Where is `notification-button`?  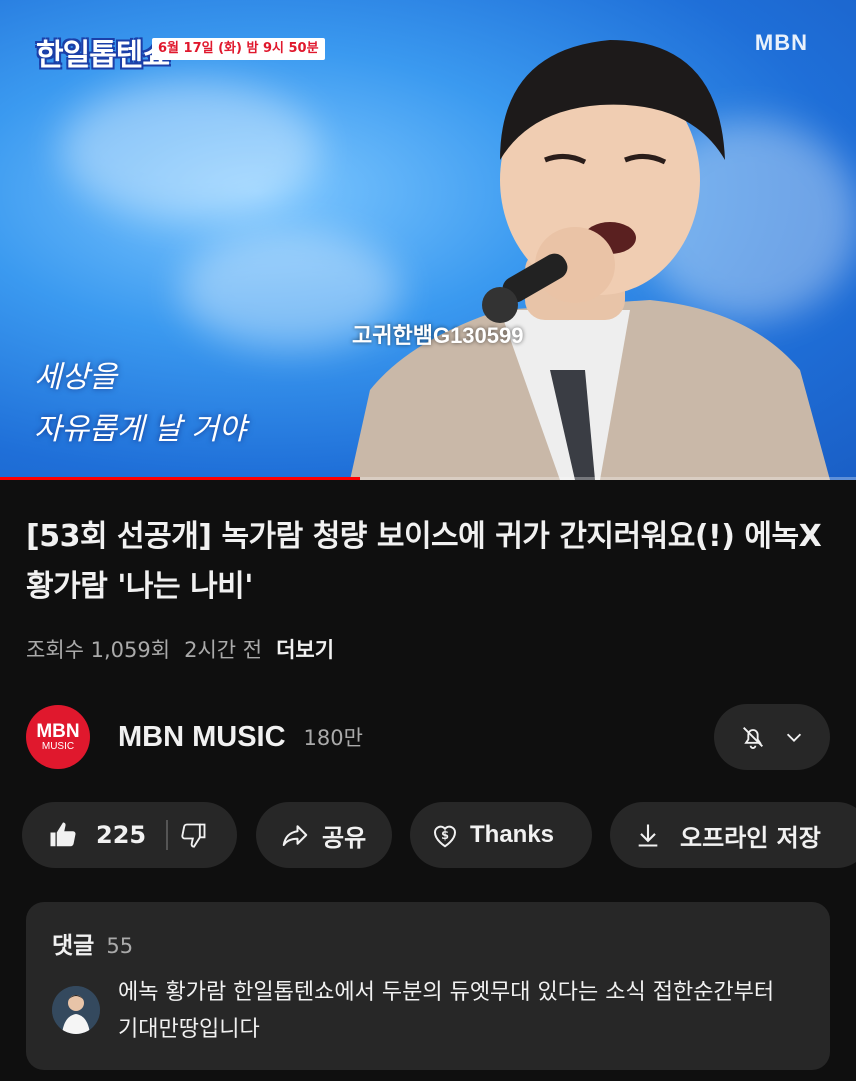 notification-button is located at coordinates (772, 737).